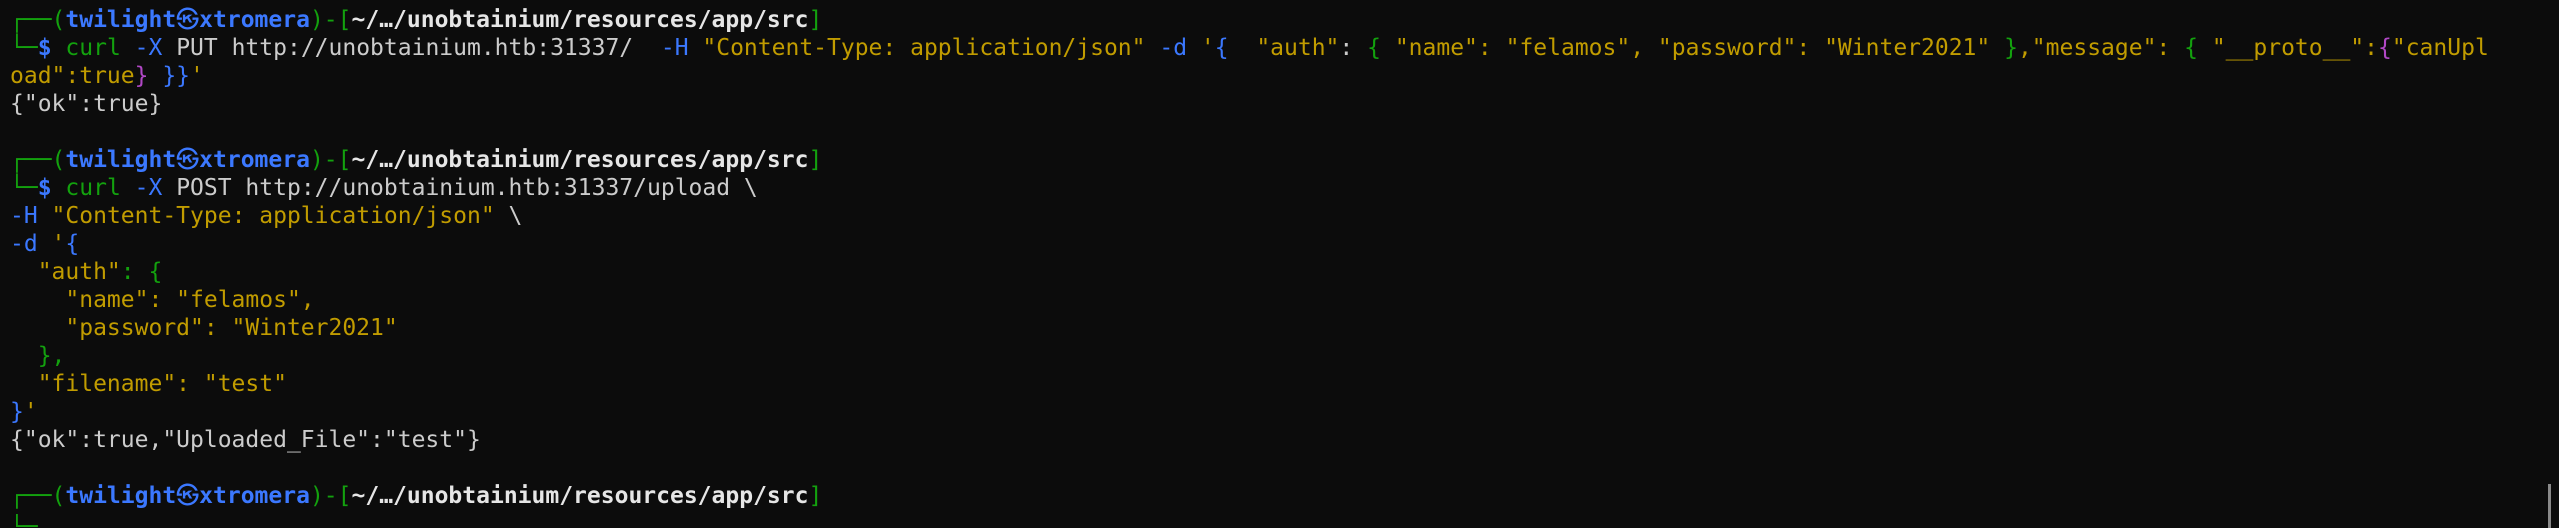 Image resolution: width=2559 pixels, height=528 pixels. I want to click on command-line: -d '{, so click(1275, 244).